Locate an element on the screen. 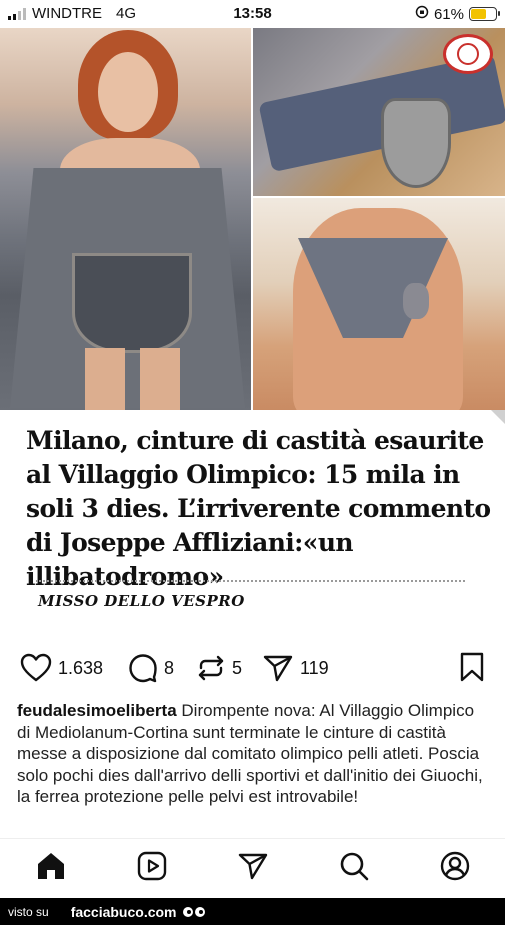  post-actions: 1.638 8 5 119 is located at coordinates (252, 668).